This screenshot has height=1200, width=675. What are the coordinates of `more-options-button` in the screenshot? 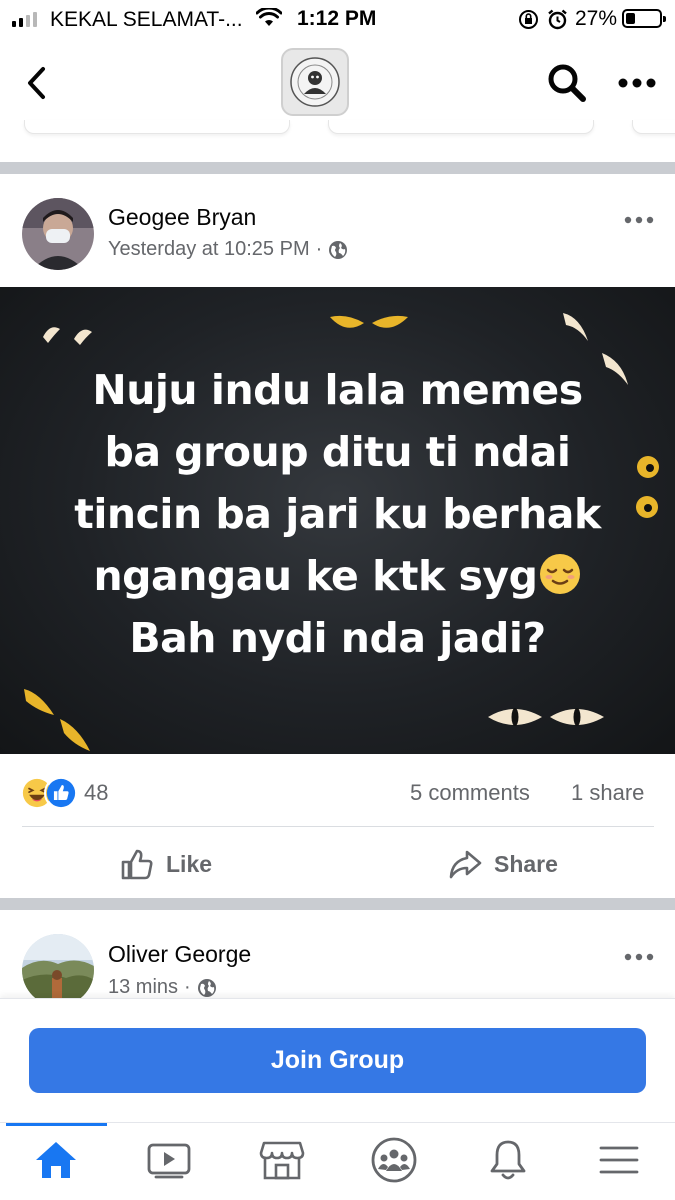 It's located at (637, 83).